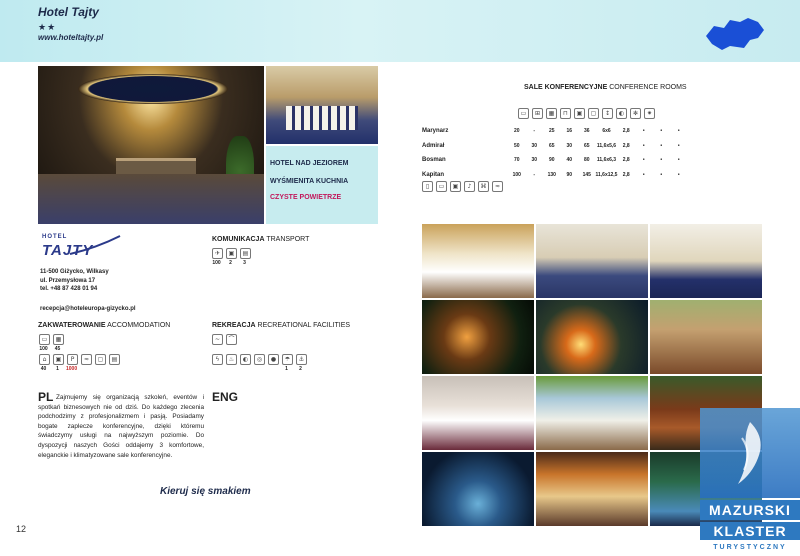 This screenshot has width=800, height=556. I want to click on bed-icon: ▭, so click(44, 339).